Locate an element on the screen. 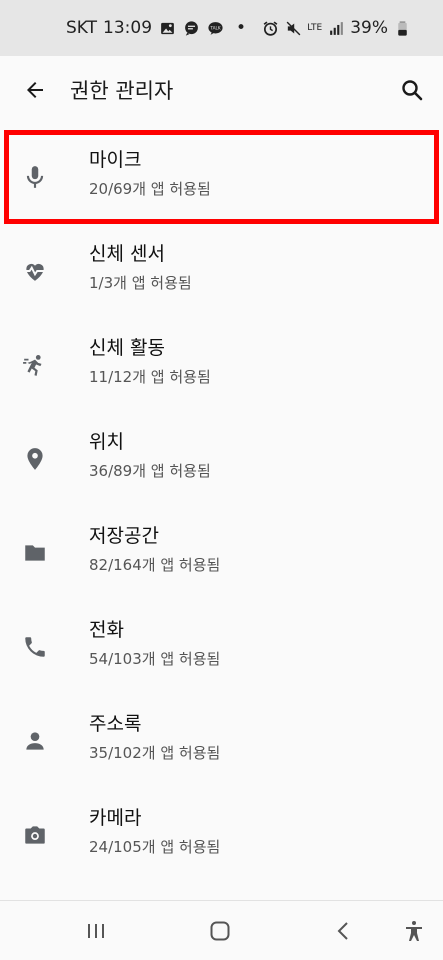  status-right: LTE 39% is located at coordinates (336, 28).